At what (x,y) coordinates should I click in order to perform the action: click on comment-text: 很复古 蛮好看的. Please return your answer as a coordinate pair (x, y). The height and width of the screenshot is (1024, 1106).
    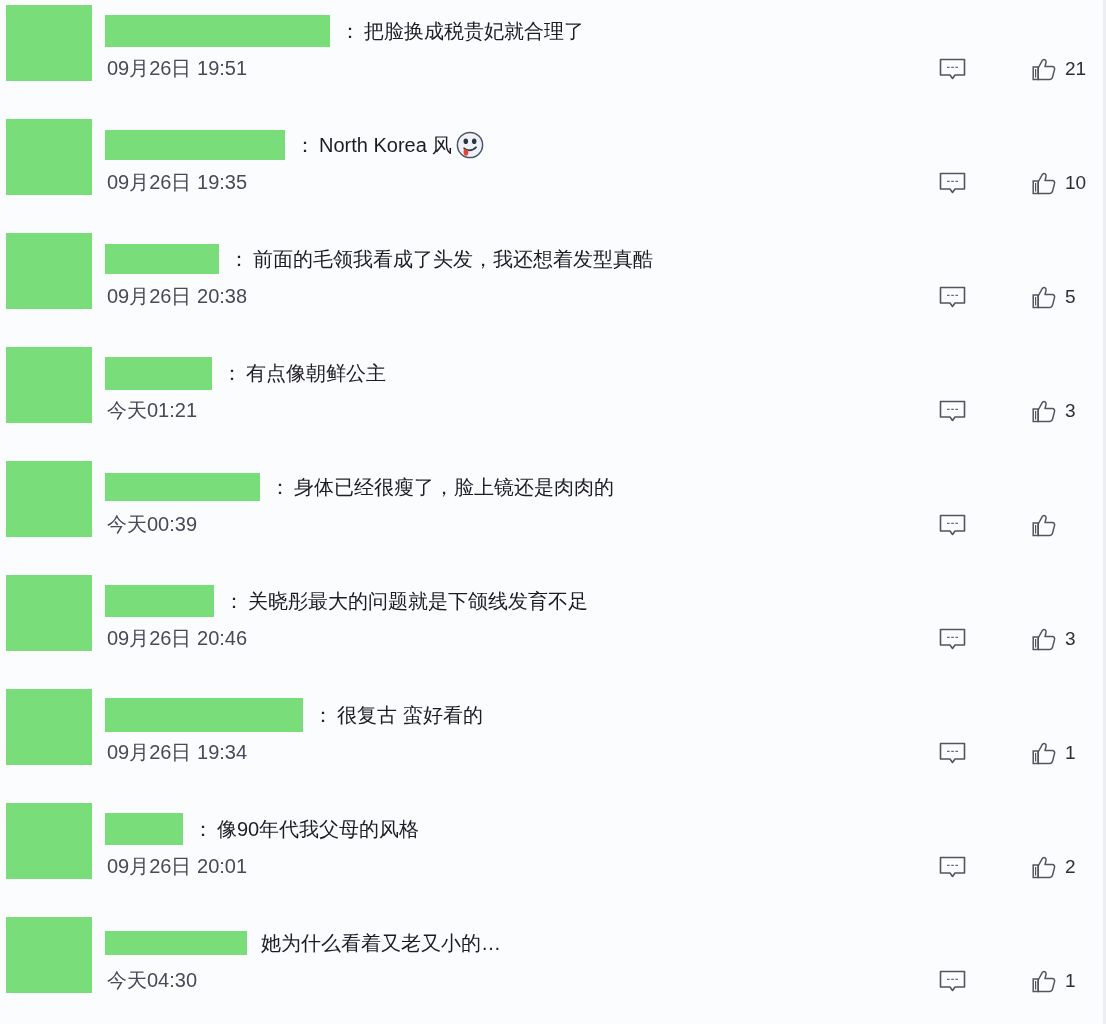
    Looking at the image, I should click on (410, 715).